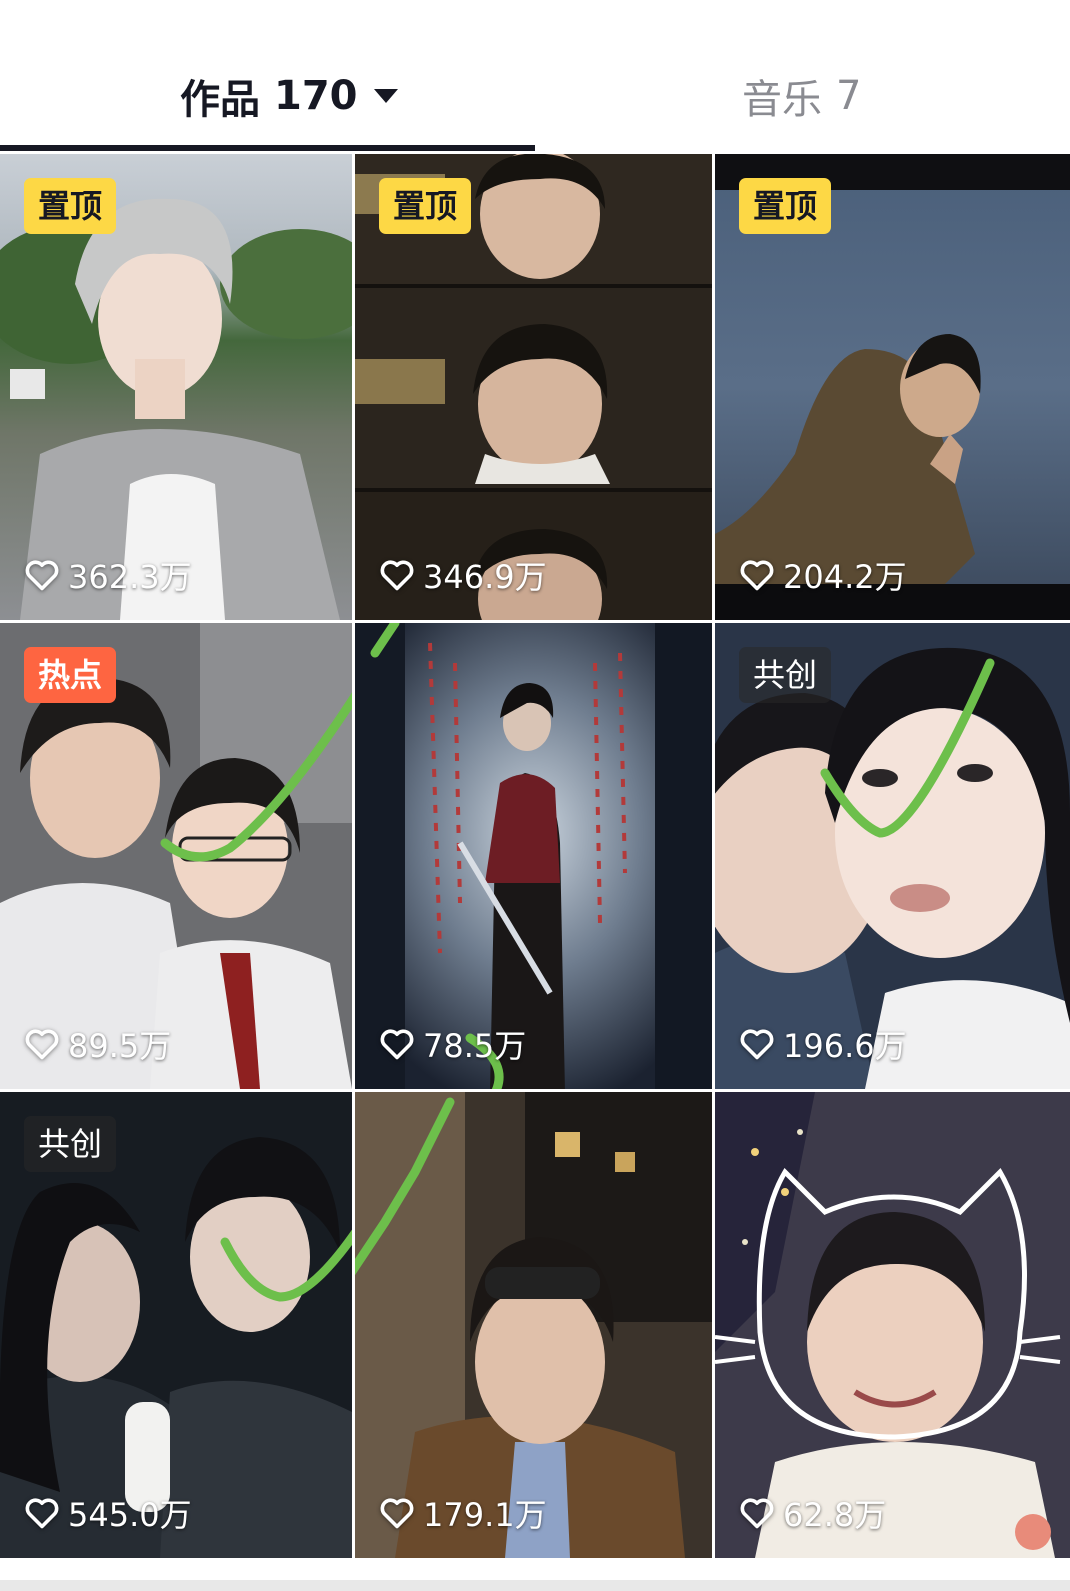 The image size is (1070, 1591). What do you see at coordinates (475, 1046) in the screenshot?
I see `like-count-value: 78.5万` at bounding box center [475, 1046].